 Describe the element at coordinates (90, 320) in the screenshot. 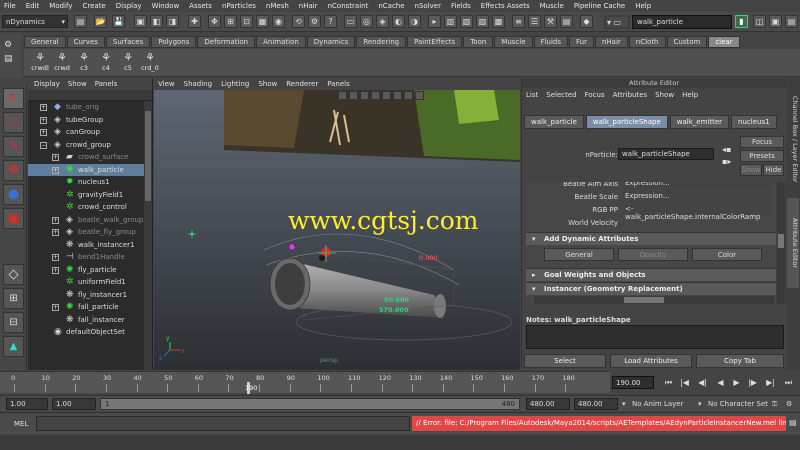

I see `outliner-item: ❋ fall_instancer` at that location.